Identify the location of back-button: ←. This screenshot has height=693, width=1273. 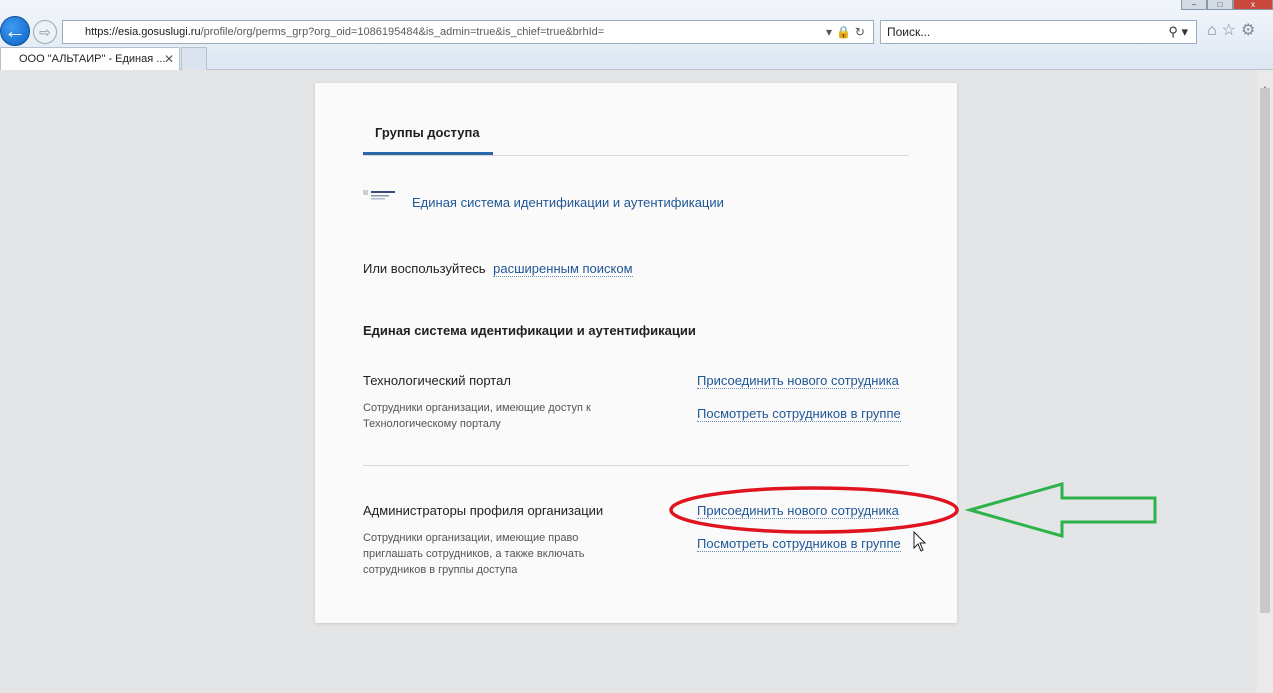
(15, 31).